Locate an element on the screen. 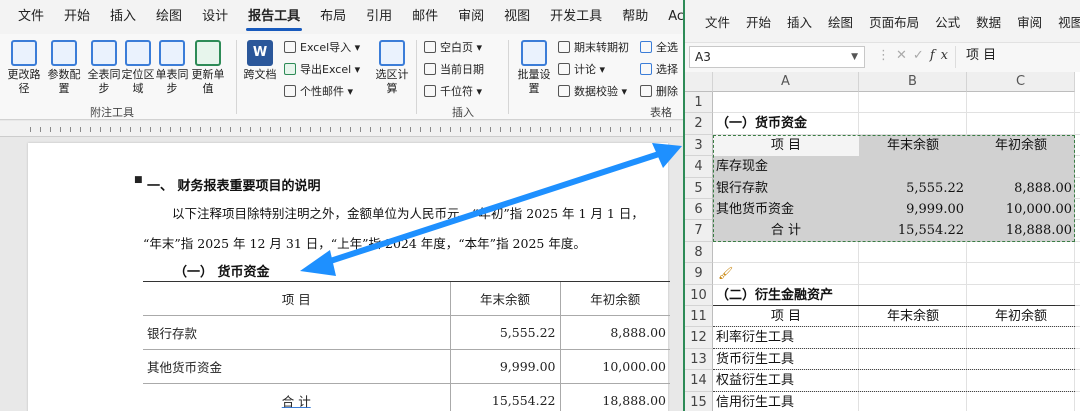 The height and width of the screenshot is (411, 1080). select-calc-button: 选区计算 is located at coordinates (392, 68).